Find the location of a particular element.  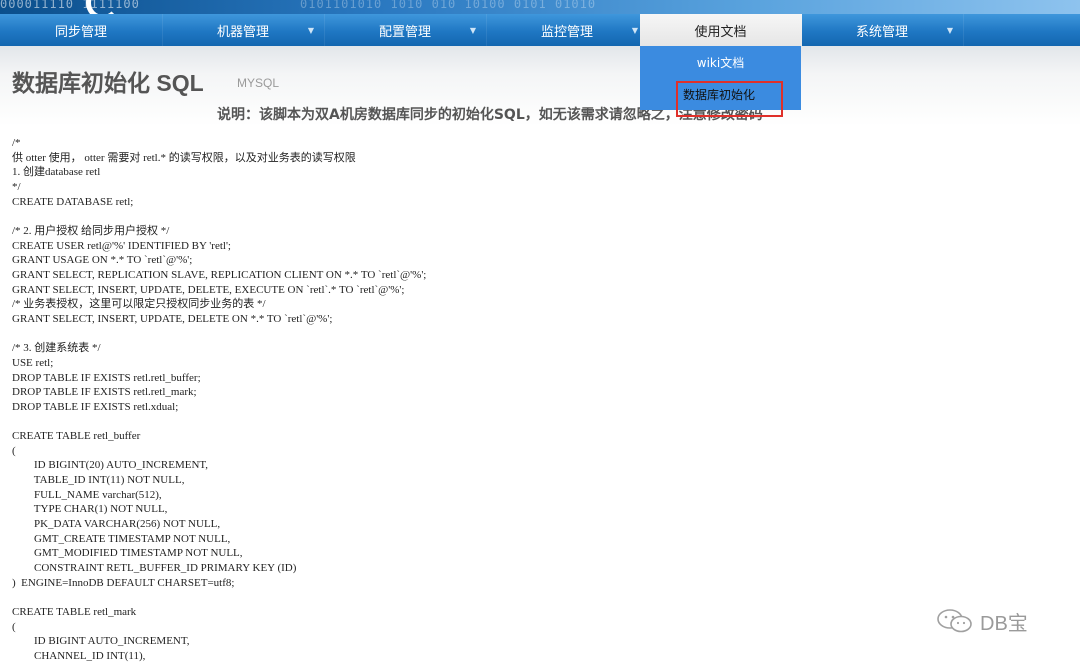

main-nav: 同步管理 机器管理 ▼ 配置管理 ▼ 监控管理 ▼ 使用文档 系统管理 ▼ is located at coordinates (540, 30).